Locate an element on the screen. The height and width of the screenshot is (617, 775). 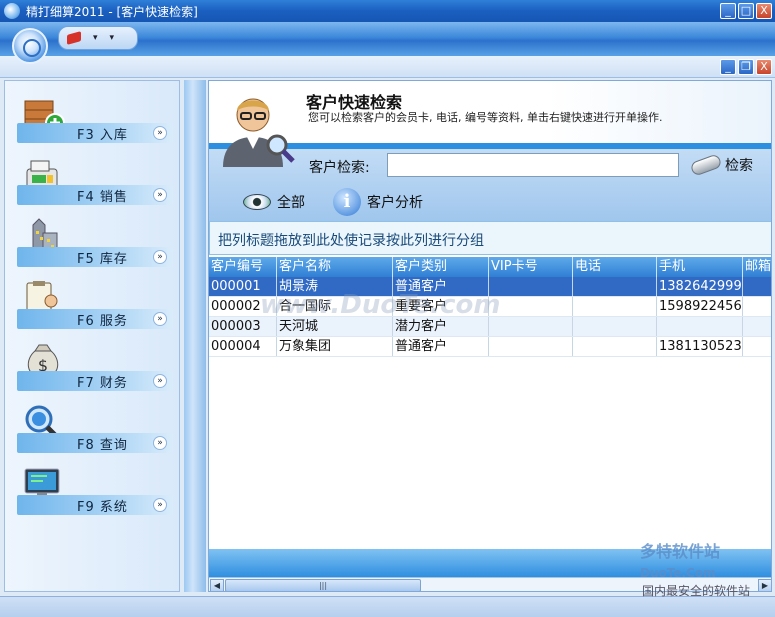
cell-mobile: 1381130523 is located at coordinates (701, 346).